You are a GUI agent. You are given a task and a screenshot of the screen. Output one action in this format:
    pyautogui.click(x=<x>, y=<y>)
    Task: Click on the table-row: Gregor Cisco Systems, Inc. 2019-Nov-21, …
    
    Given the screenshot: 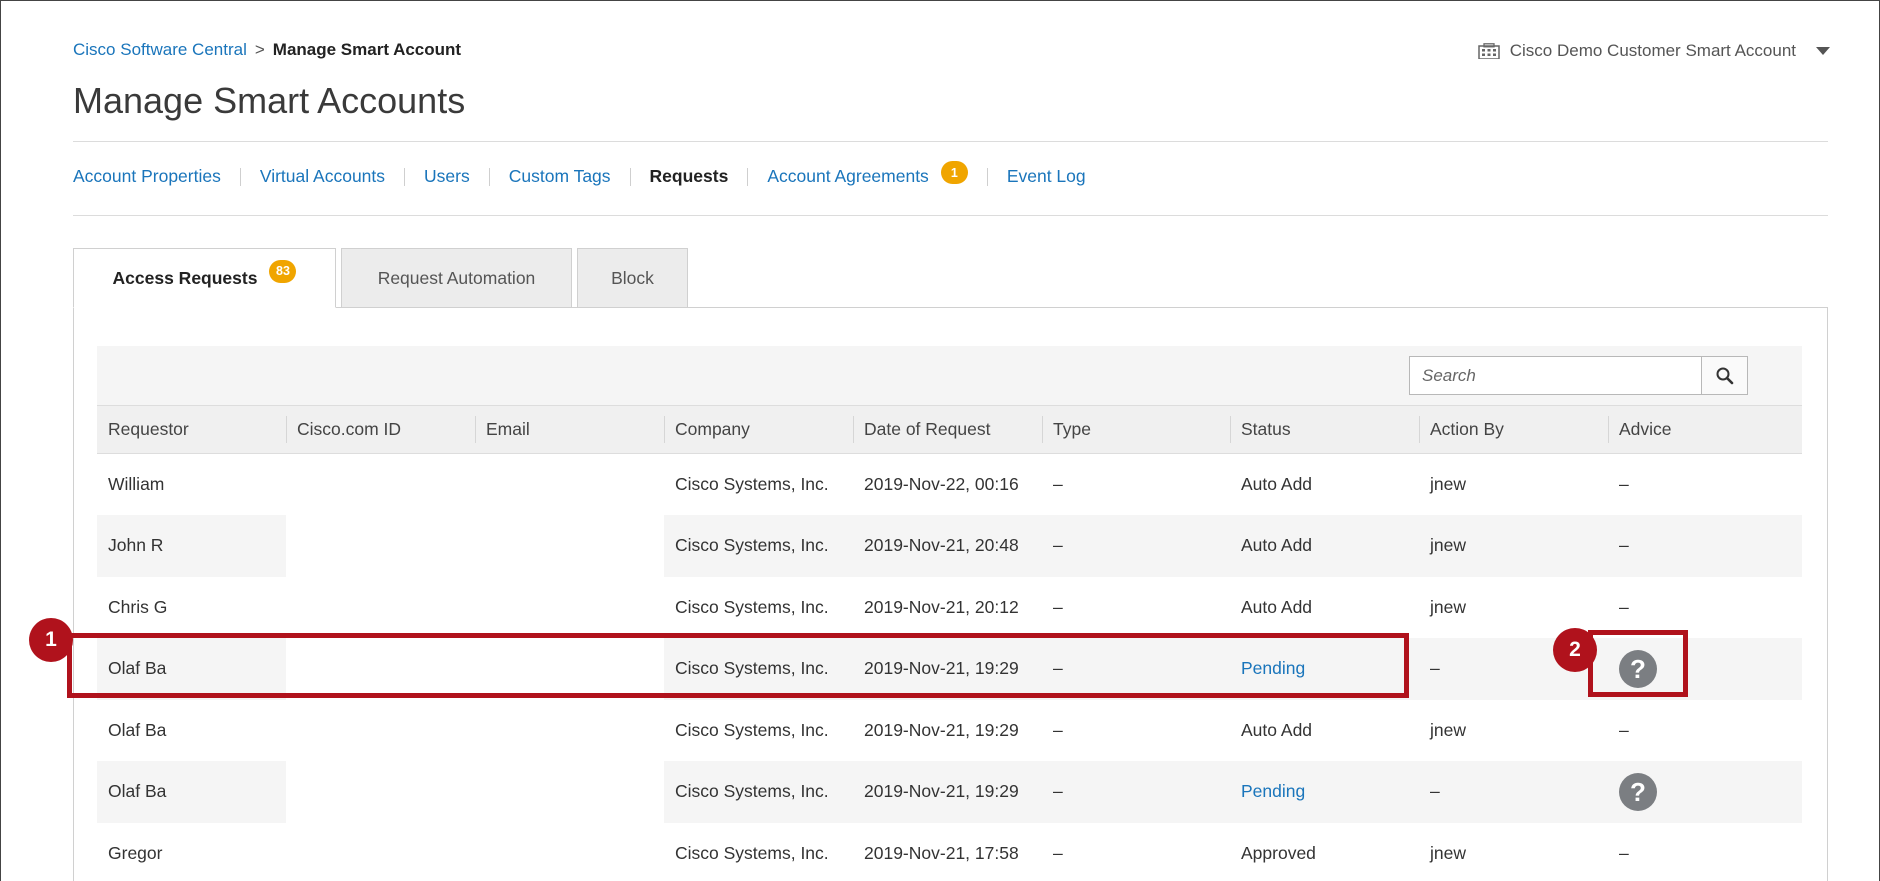 What is the action you would take?
    pyautogui.click(x=949, y=851)
    